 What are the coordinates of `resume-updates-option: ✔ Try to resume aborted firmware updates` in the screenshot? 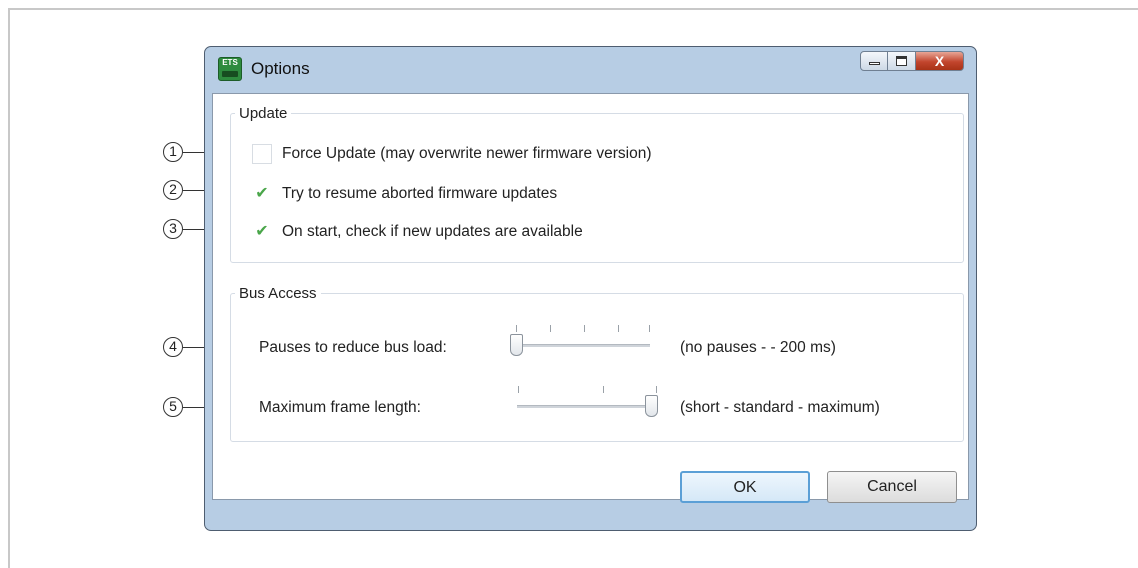 It's located at (404, 194).